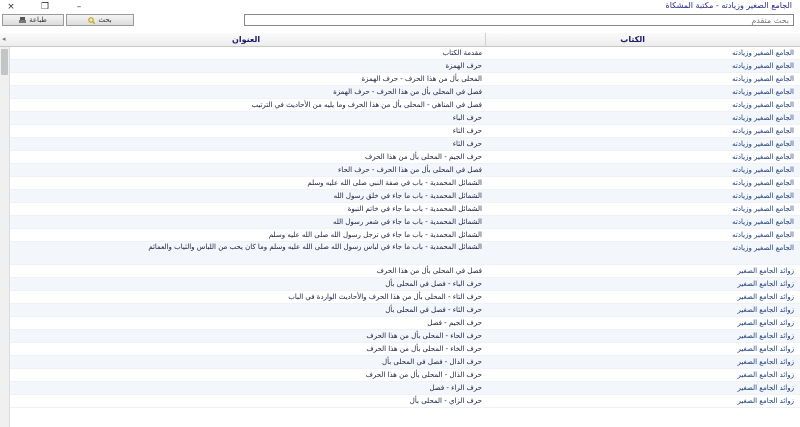 Image resolution: width=800 pixels, height=427 pixels. I want to click on minimize-icon: –, so click(79, 6).